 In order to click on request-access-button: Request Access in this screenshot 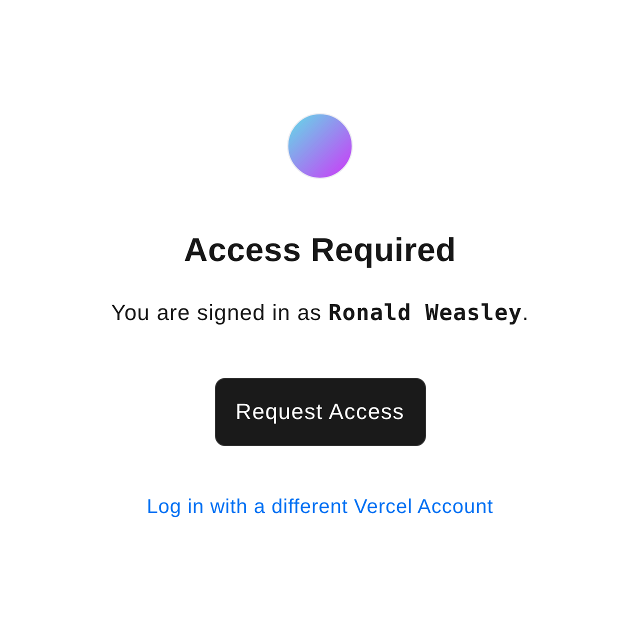, I will do `click(320, 412)`.